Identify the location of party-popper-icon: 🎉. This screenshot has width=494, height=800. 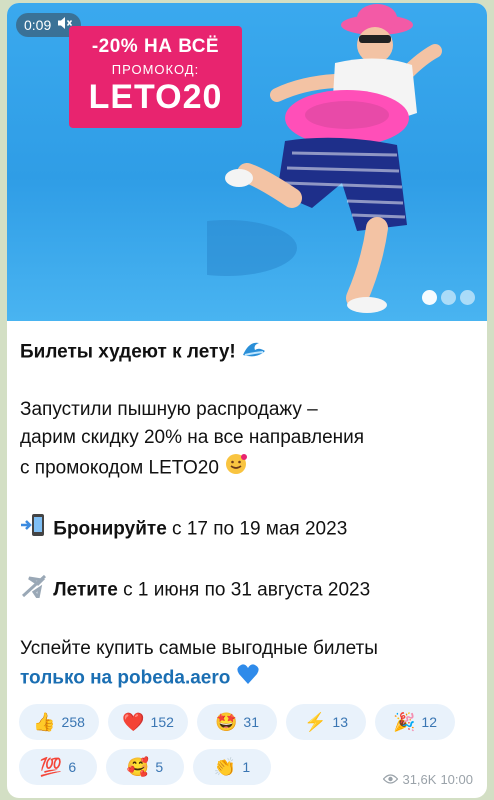
(404, 722).